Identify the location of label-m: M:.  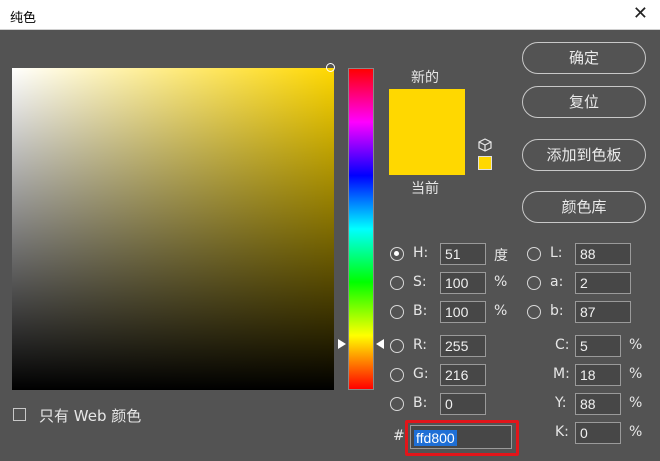
(561, 374).